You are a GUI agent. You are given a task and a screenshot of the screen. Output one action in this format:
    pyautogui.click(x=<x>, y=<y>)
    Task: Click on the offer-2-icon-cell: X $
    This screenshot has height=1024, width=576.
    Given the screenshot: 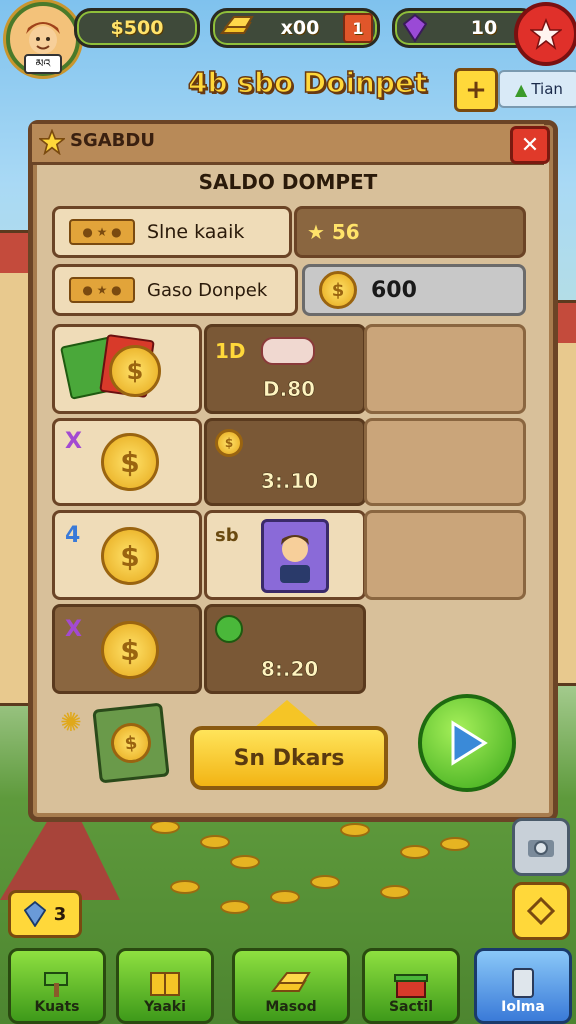 What is the action you would take?
    pyautogui.click(x=127, y=462)
    